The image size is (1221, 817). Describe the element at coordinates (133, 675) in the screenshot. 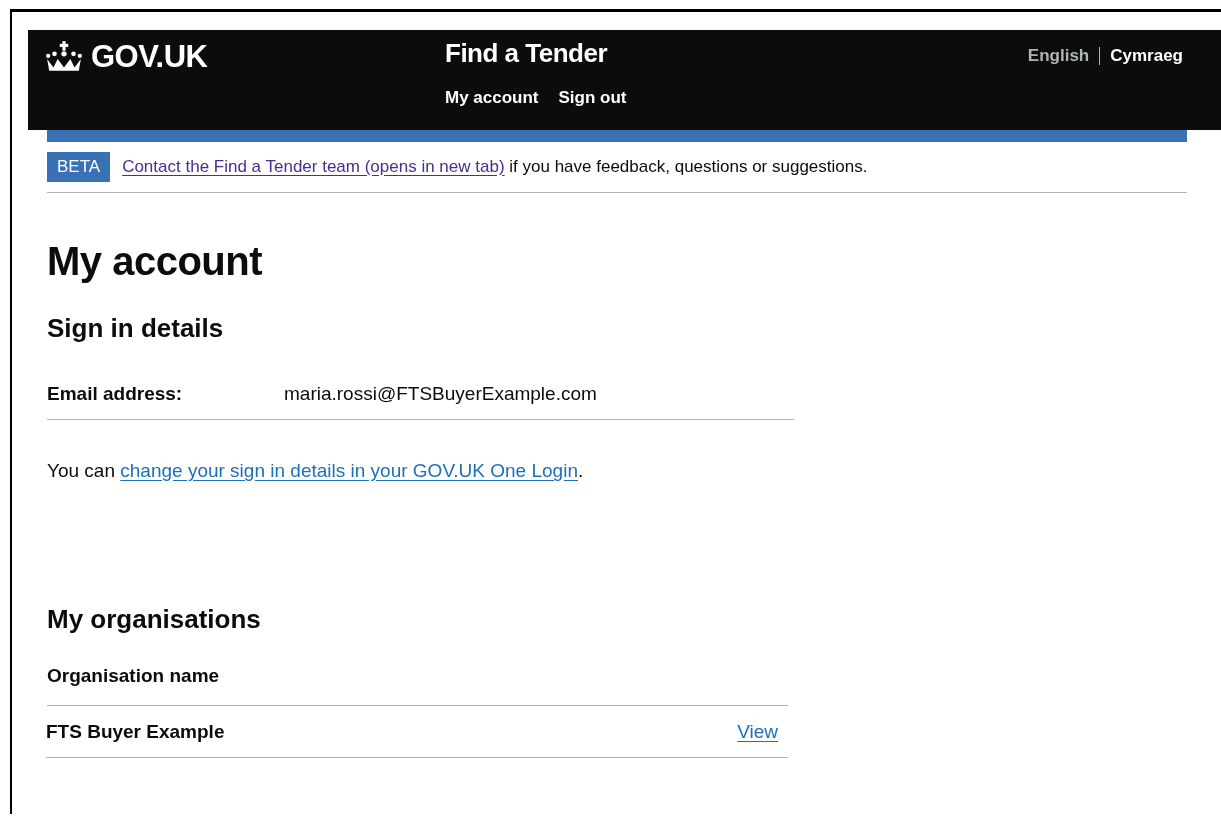

I see `column-header: Organisation name` at that location.